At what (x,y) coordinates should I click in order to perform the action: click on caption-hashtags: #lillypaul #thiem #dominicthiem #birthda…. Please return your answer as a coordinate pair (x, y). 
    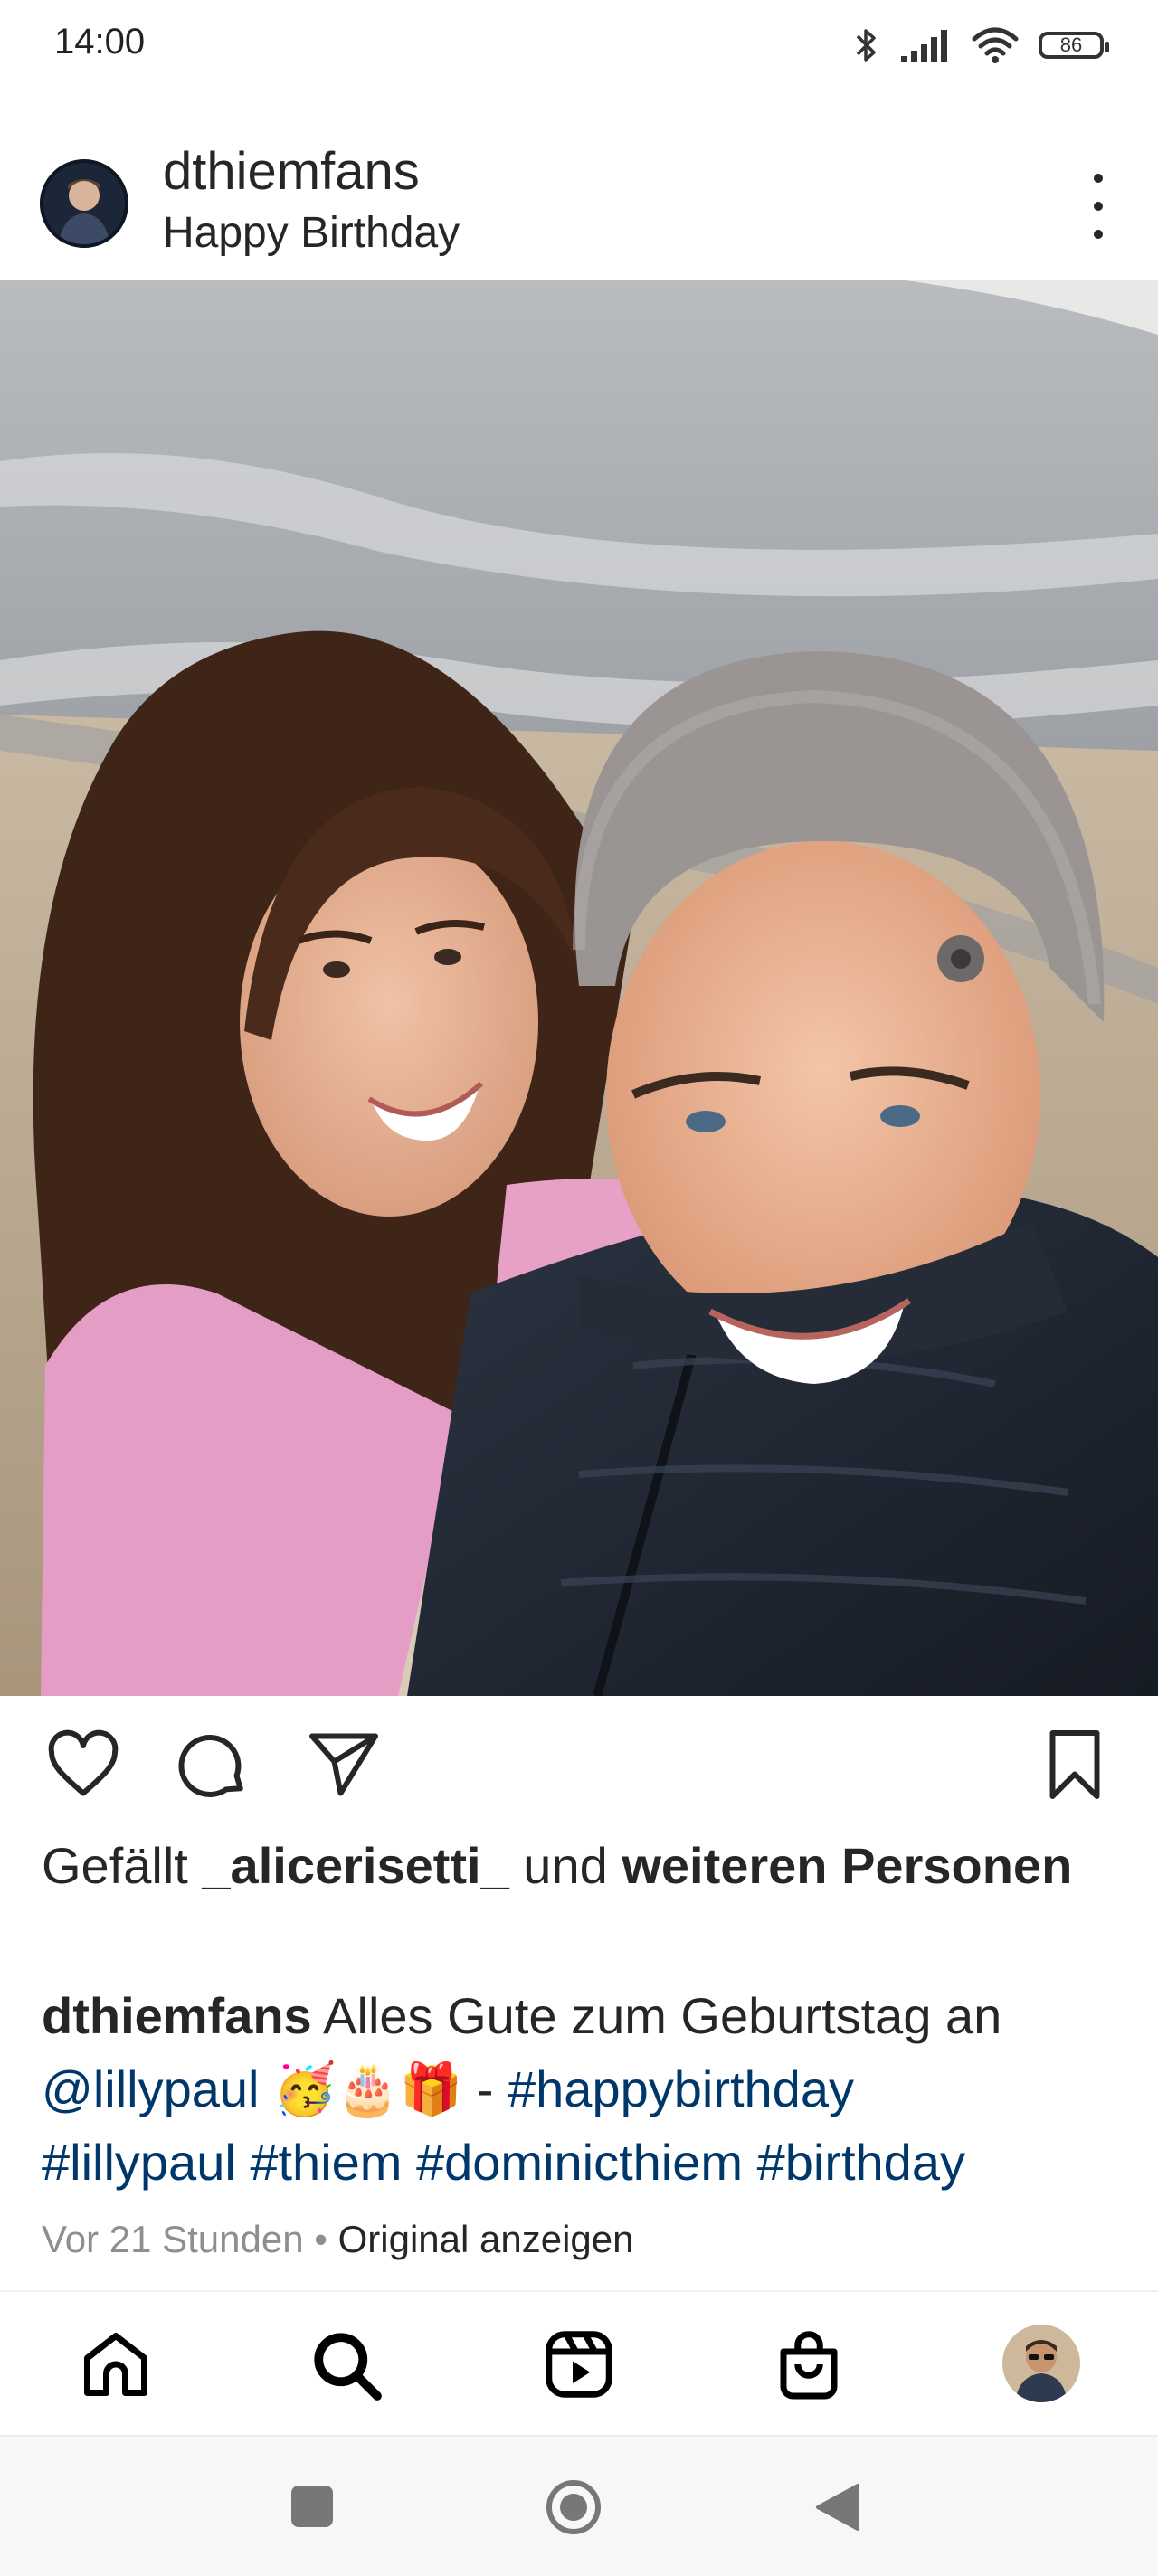
    Looking at the image, I should click on (503, 2162).